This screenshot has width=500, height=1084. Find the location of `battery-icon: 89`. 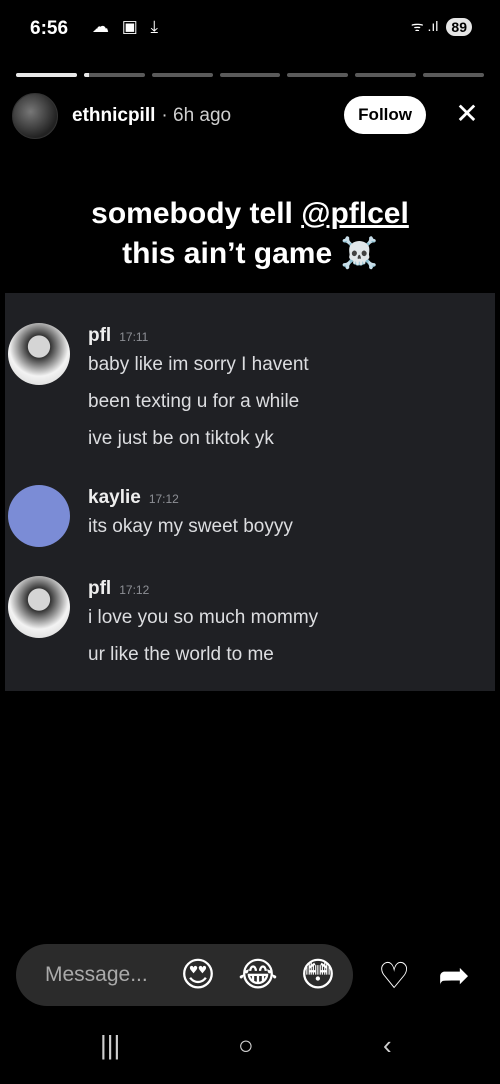

battery-icon: 89 is located at coordinates (459, 26).